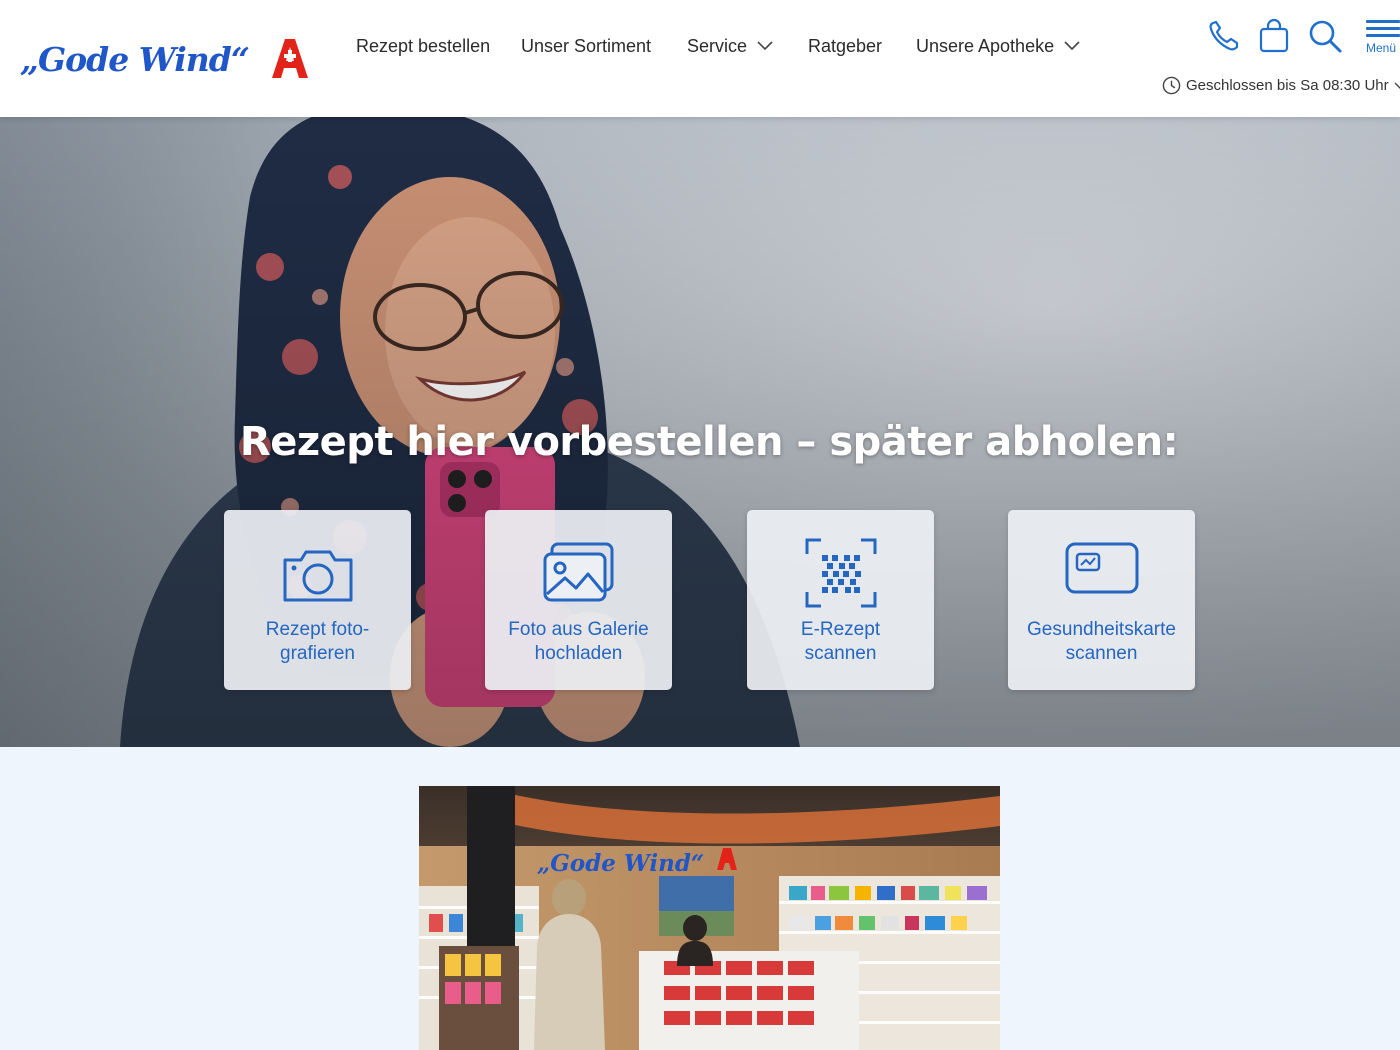  I want to click on card-label-line: E-Rezept, so click(840, 629).